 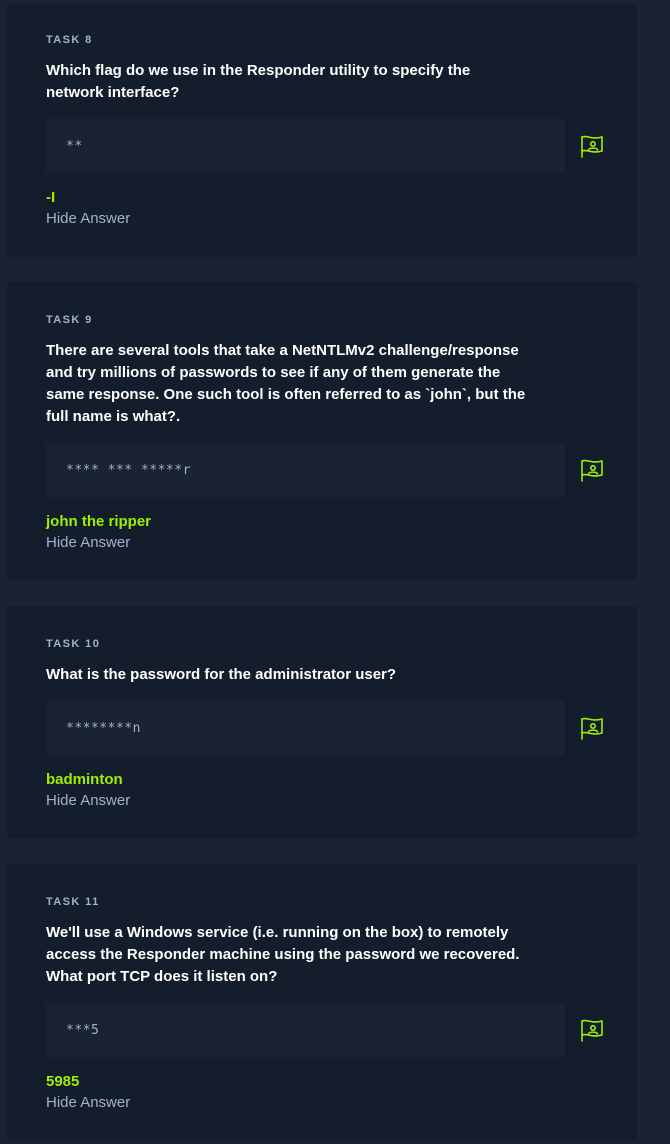 I want to click on answer-text: 5985, so click(x=63, y=1081).